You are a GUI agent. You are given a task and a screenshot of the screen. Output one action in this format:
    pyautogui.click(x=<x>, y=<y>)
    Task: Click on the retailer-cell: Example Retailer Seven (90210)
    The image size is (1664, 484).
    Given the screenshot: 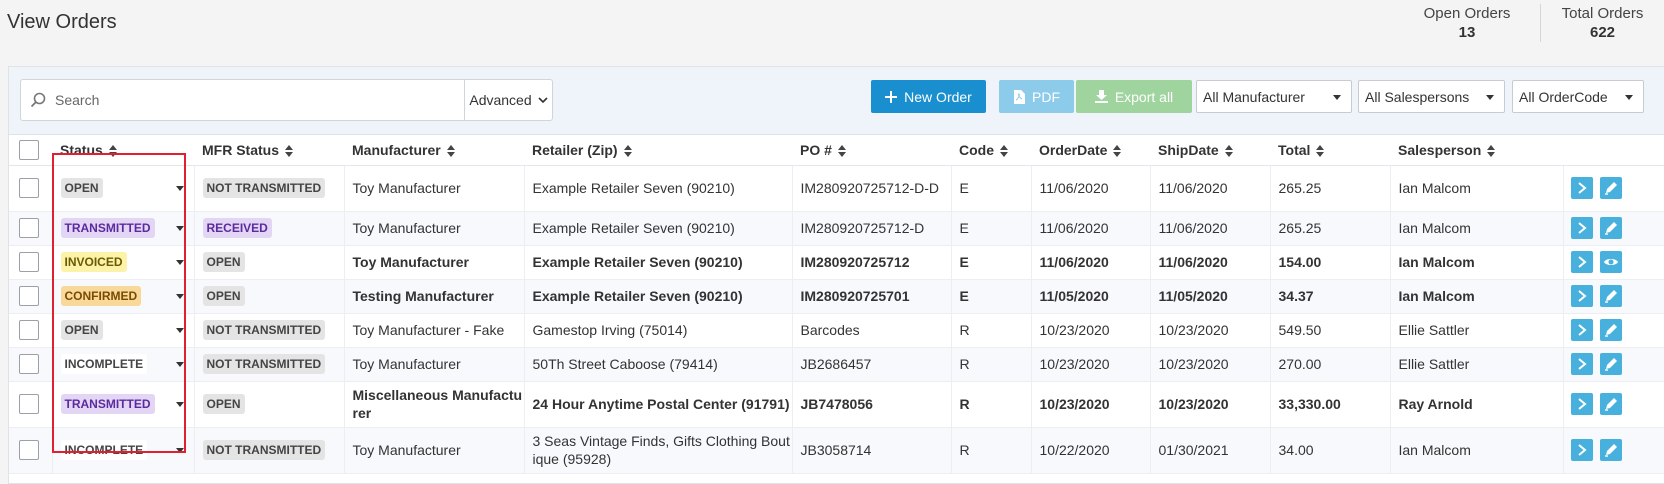 What is the action you would take?
    pyautogui.click(x=658, y=188)
    